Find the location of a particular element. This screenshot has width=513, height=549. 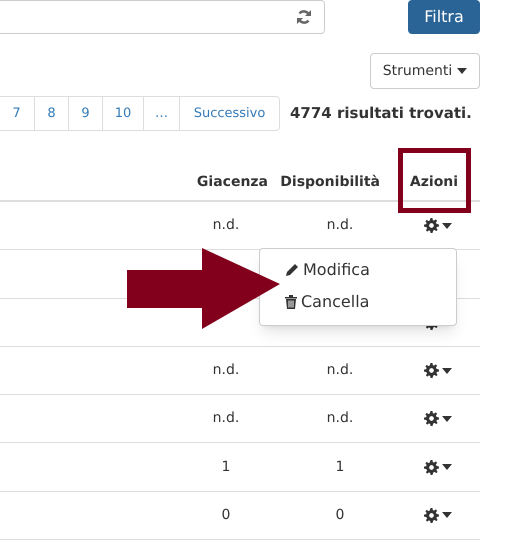

page-link: 10 is located at coordinates (123, 113).